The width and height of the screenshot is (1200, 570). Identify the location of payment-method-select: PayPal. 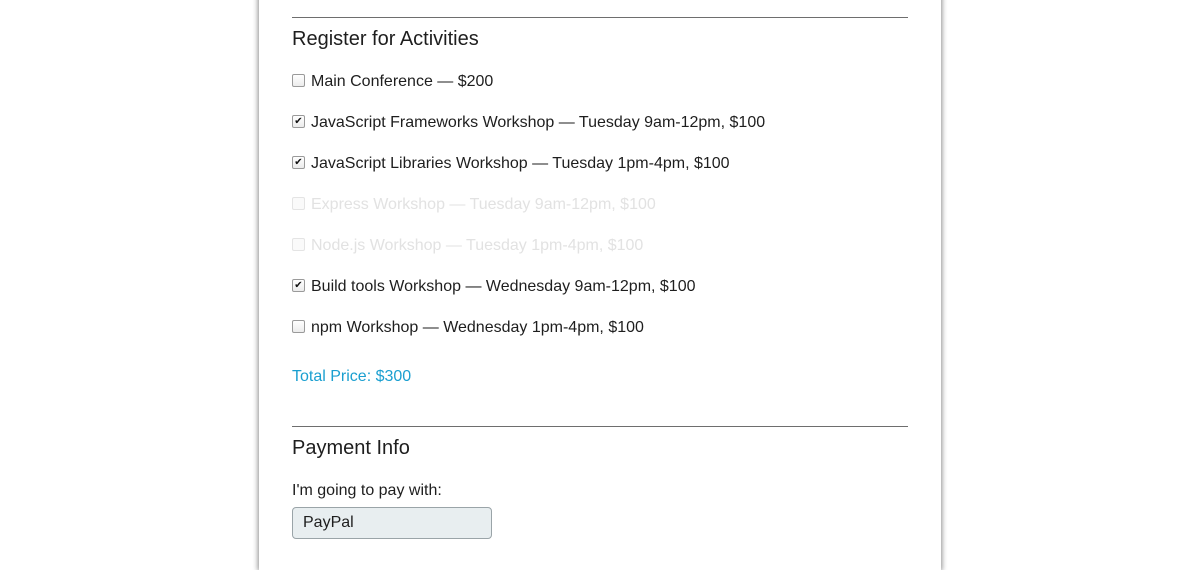
(392, 523).